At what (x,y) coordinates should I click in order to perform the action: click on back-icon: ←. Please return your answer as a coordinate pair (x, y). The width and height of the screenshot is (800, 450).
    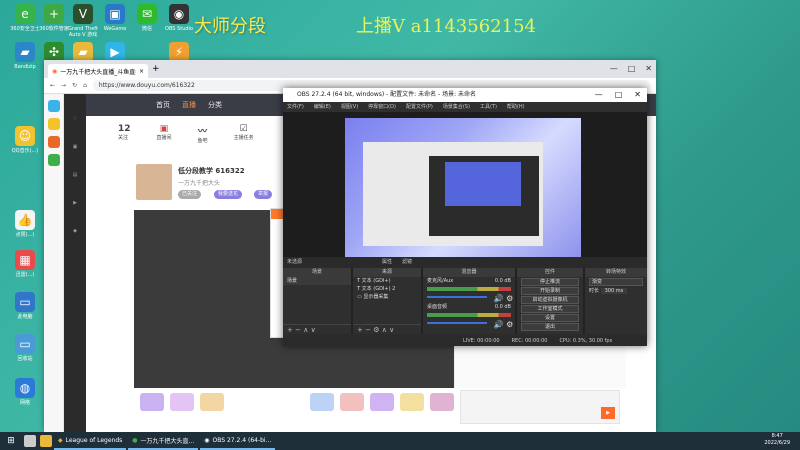
    Looking at the image, I should click on (52, 85).